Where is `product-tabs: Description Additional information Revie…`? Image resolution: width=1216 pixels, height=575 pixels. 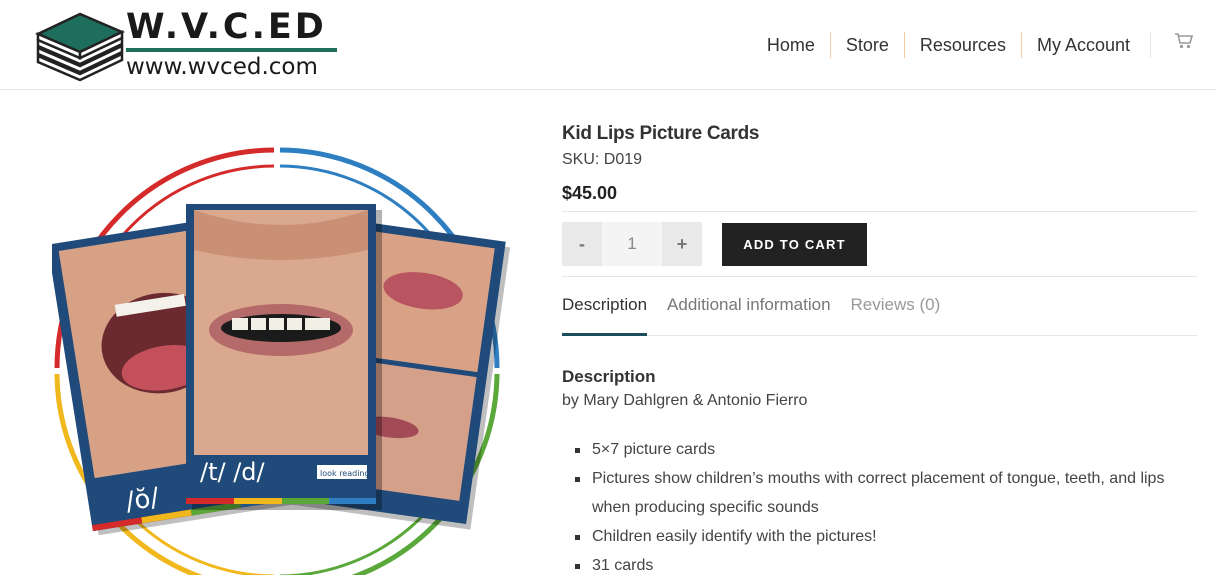 product-tabs: Description Additional information Revie… is located at coordinates (879, 306).